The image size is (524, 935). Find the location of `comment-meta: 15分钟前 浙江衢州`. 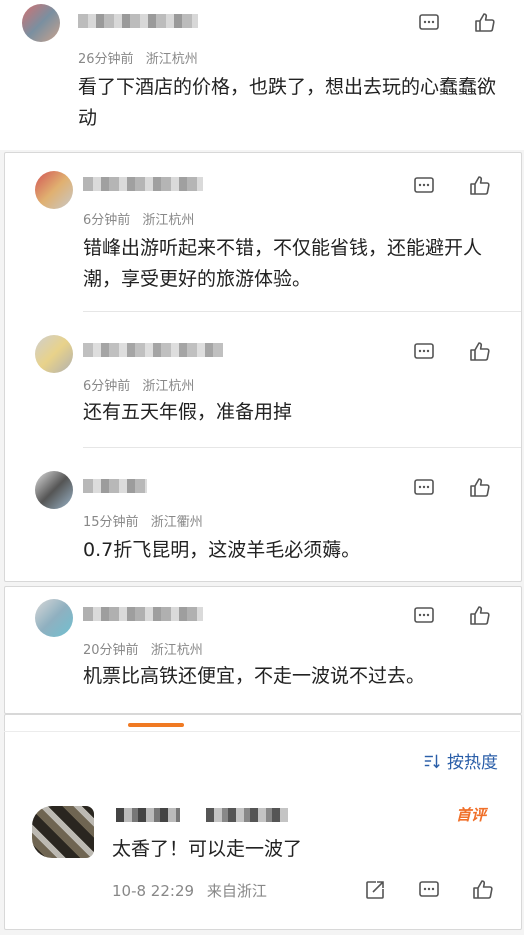

comment-meta: 15分钟前 浙江衢州 is located at coordinates (143, 520).